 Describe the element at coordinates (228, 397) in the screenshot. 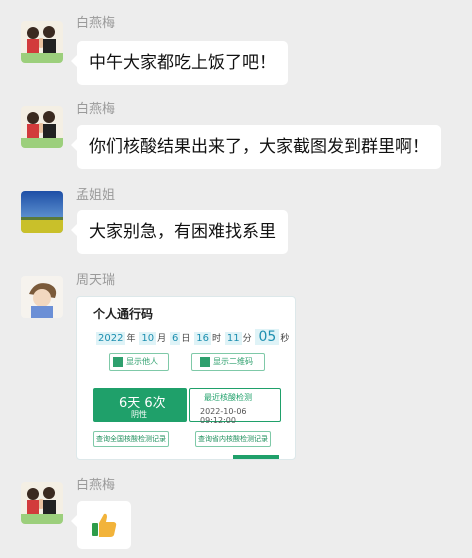

I see `recent-test-label: 最近核酸检测` at that location.